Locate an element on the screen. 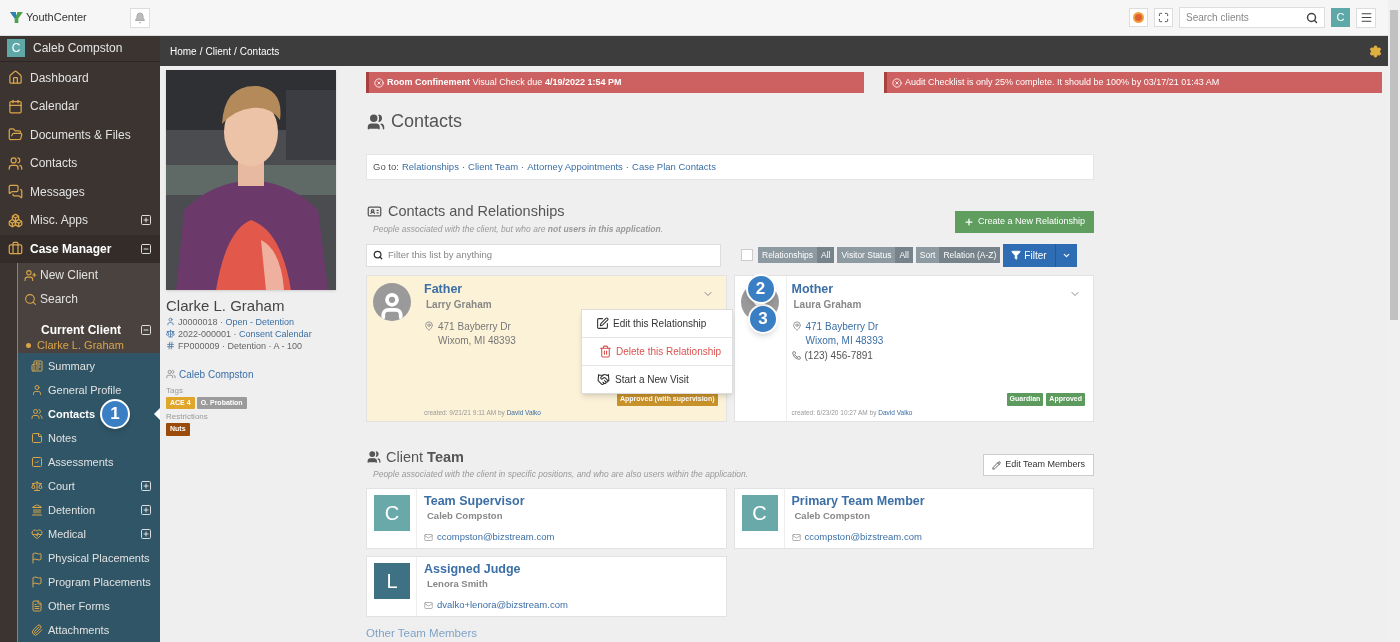 The height and width of the screenshot is (642, 1400). settings-icon is located at coordinates (1375, 51).